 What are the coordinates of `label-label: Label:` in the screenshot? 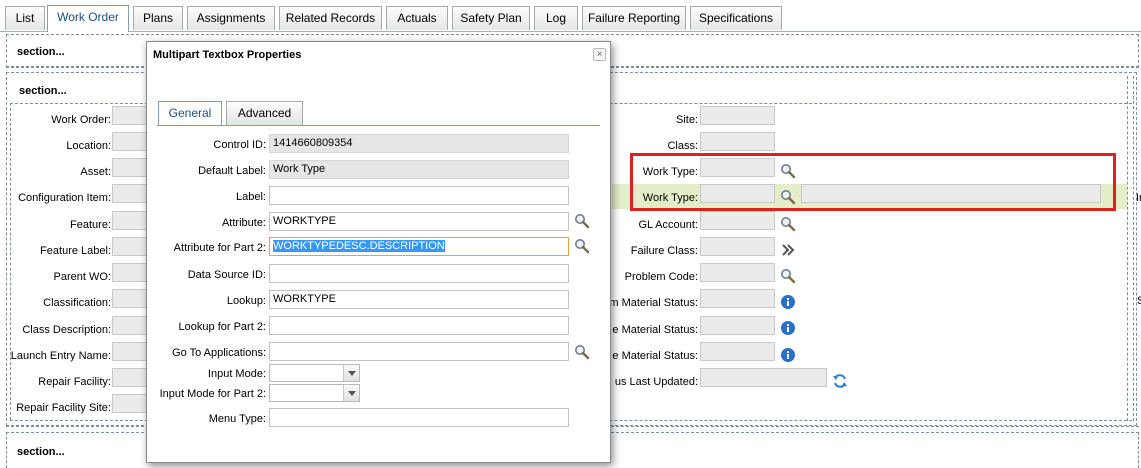 It's located at (251, 197).